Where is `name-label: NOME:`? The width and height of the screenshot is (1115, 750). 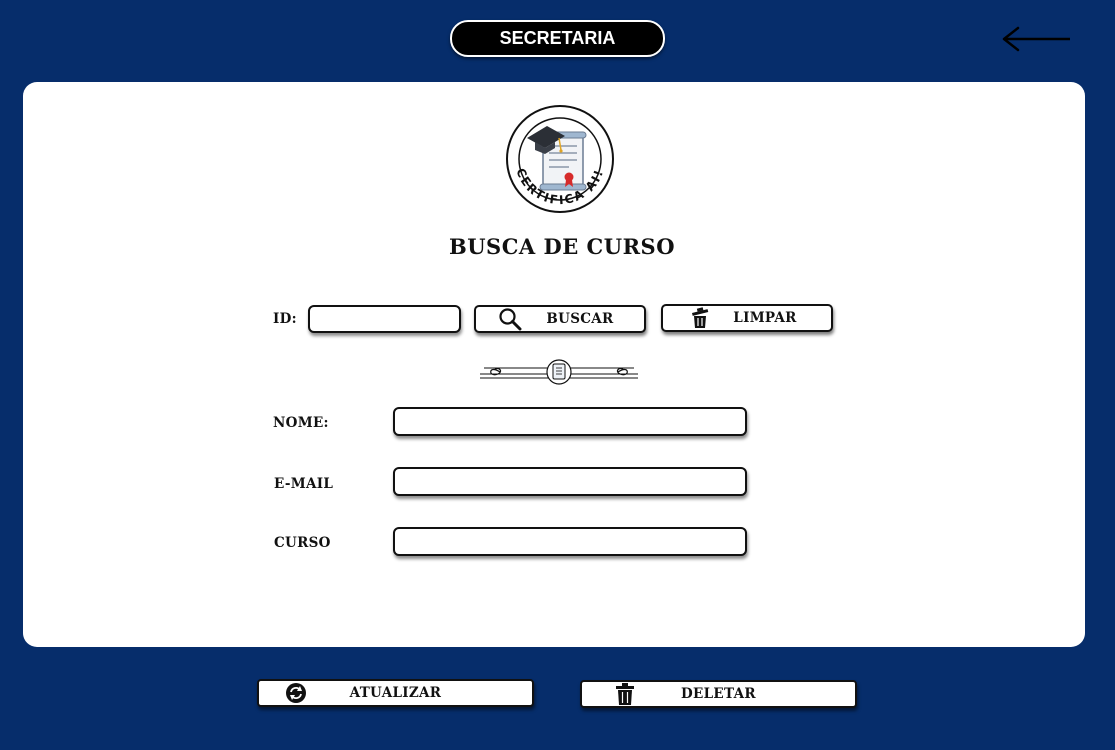 name-label: NOME: is located at coordinates (301, 423).